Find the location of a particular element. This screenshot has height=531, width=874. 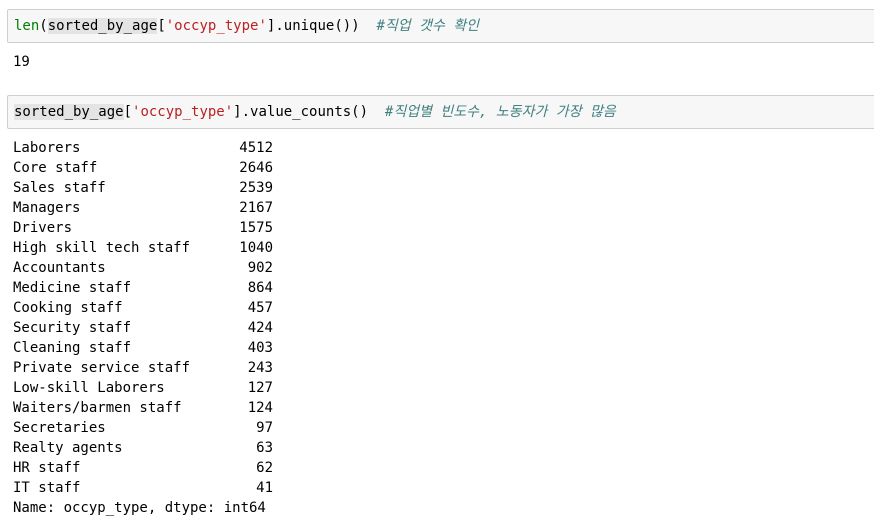

code-comment: #직업 갯수 확인 is located at coordinates (428, 26).